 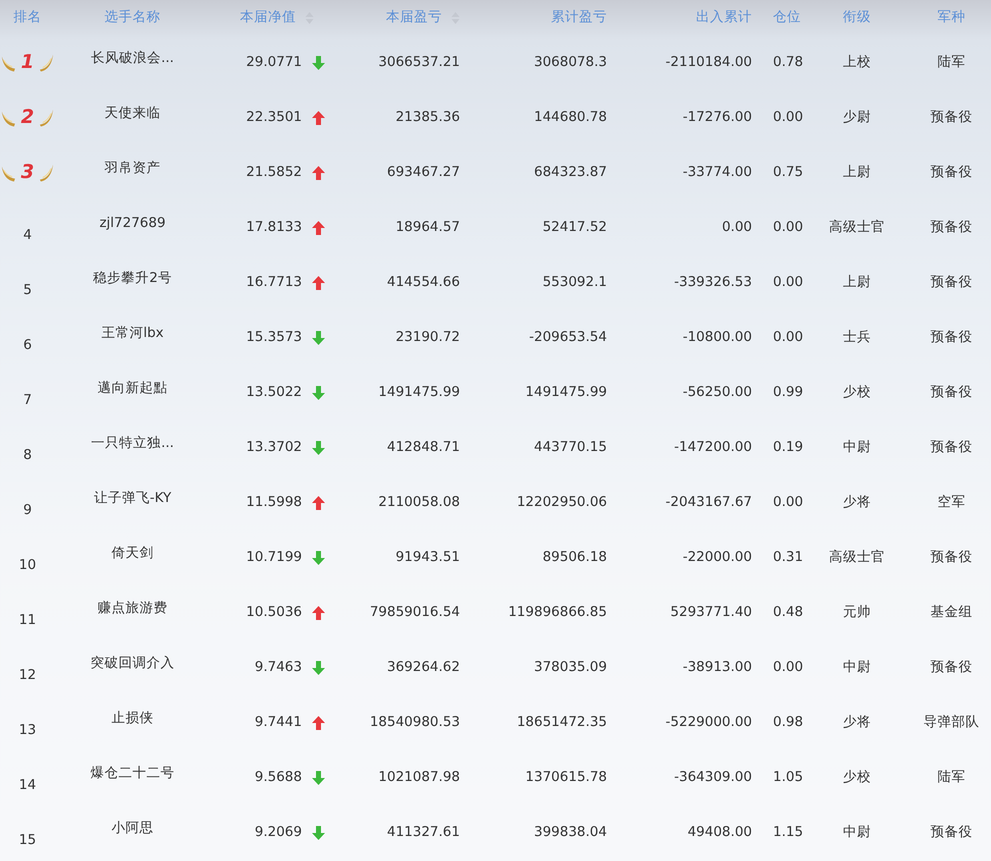 I want to click on current-profit: 414554.66, so click(x=423, y=282).